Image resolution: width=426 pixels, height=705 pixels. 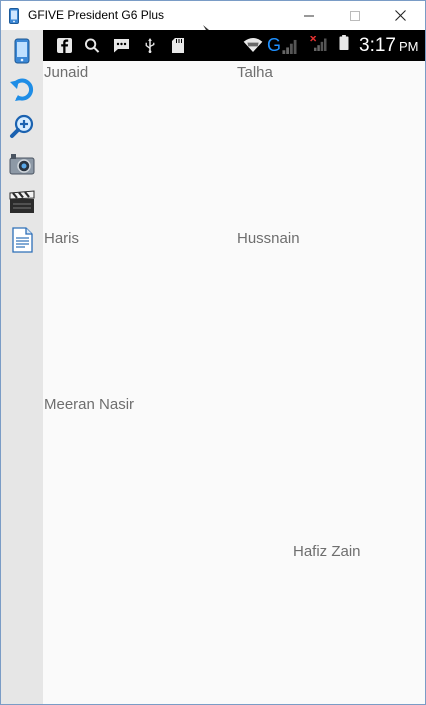 I want to click on status-time: 3:17 PM, so click(x=388, y=46).